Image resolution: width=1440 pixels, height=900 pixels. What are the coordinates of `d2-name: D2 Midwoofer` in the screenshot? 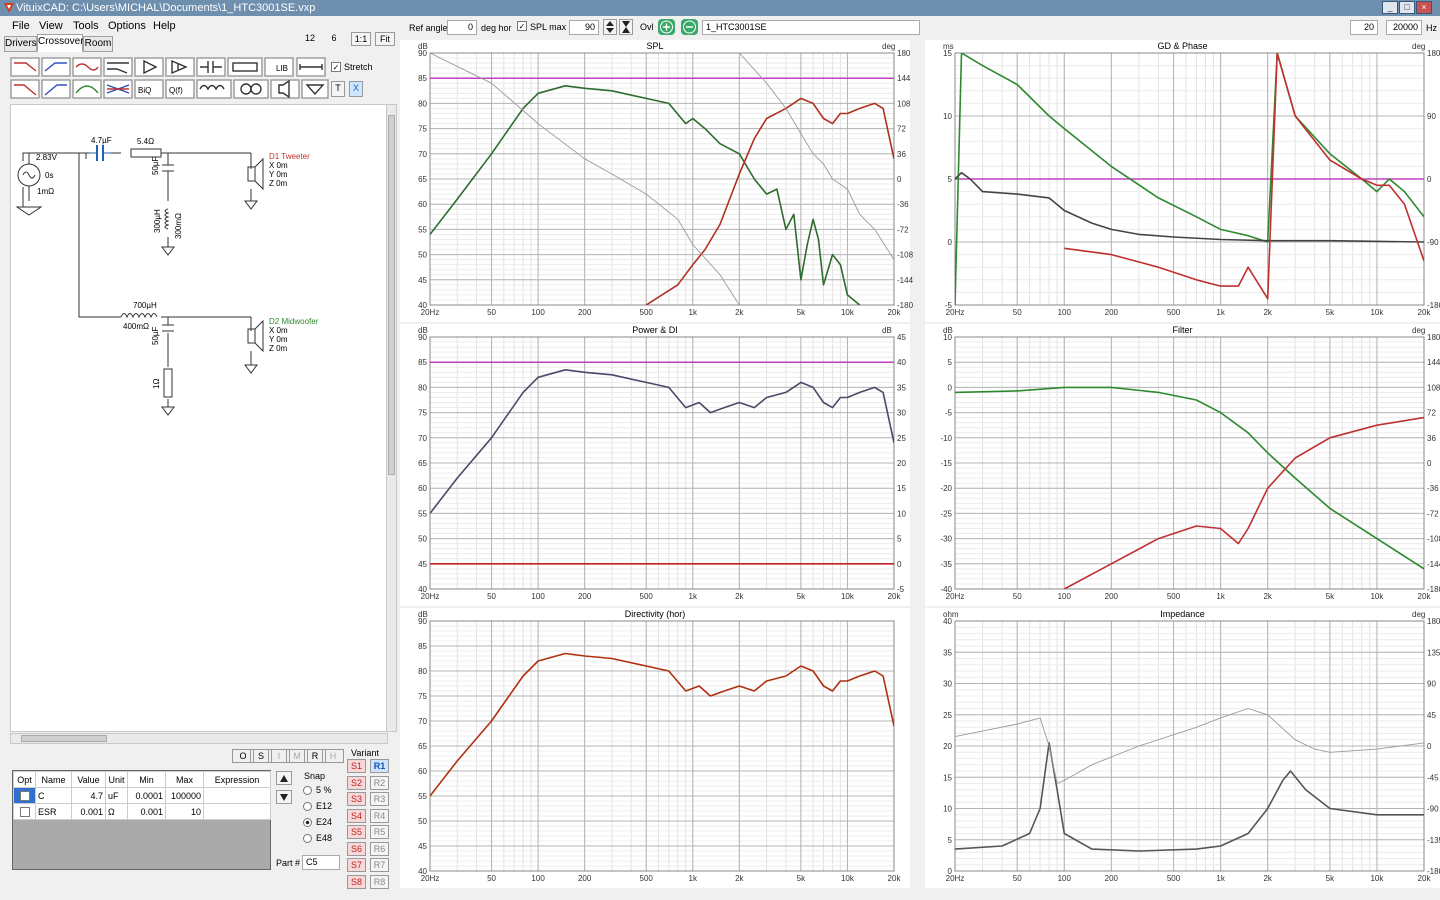 It's located at (293, 321).